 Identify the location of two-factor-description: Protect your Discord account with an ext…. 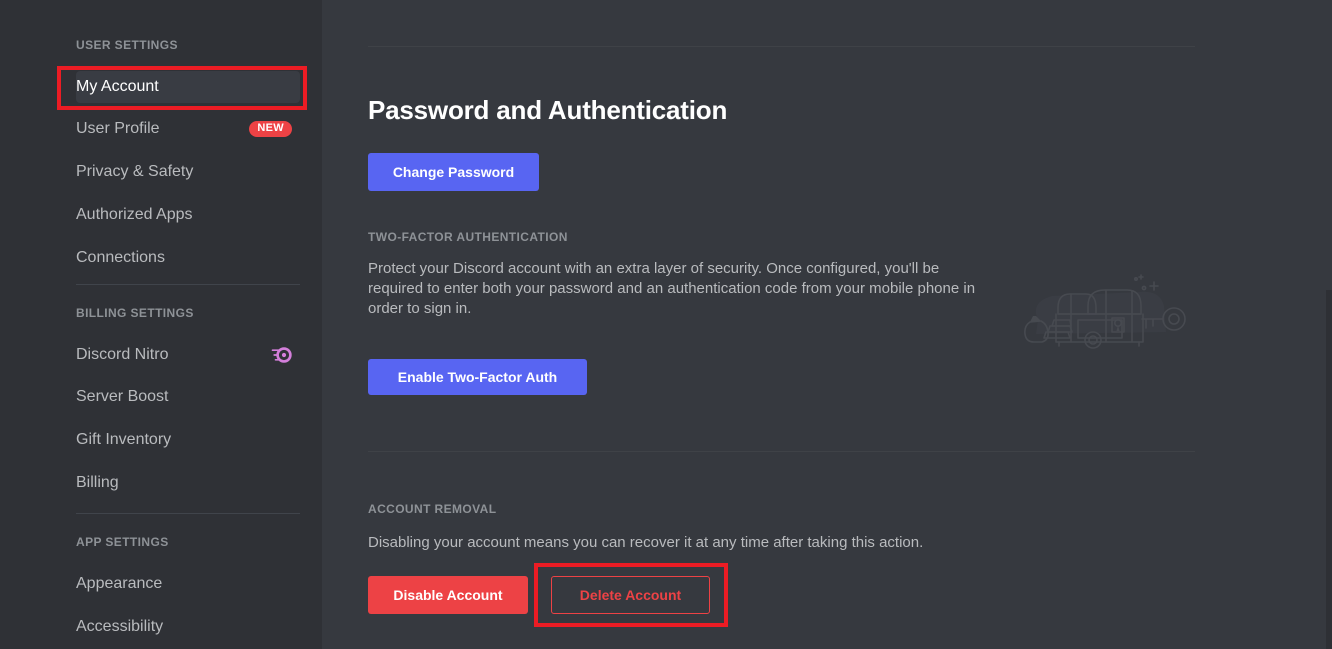
(672, 288).